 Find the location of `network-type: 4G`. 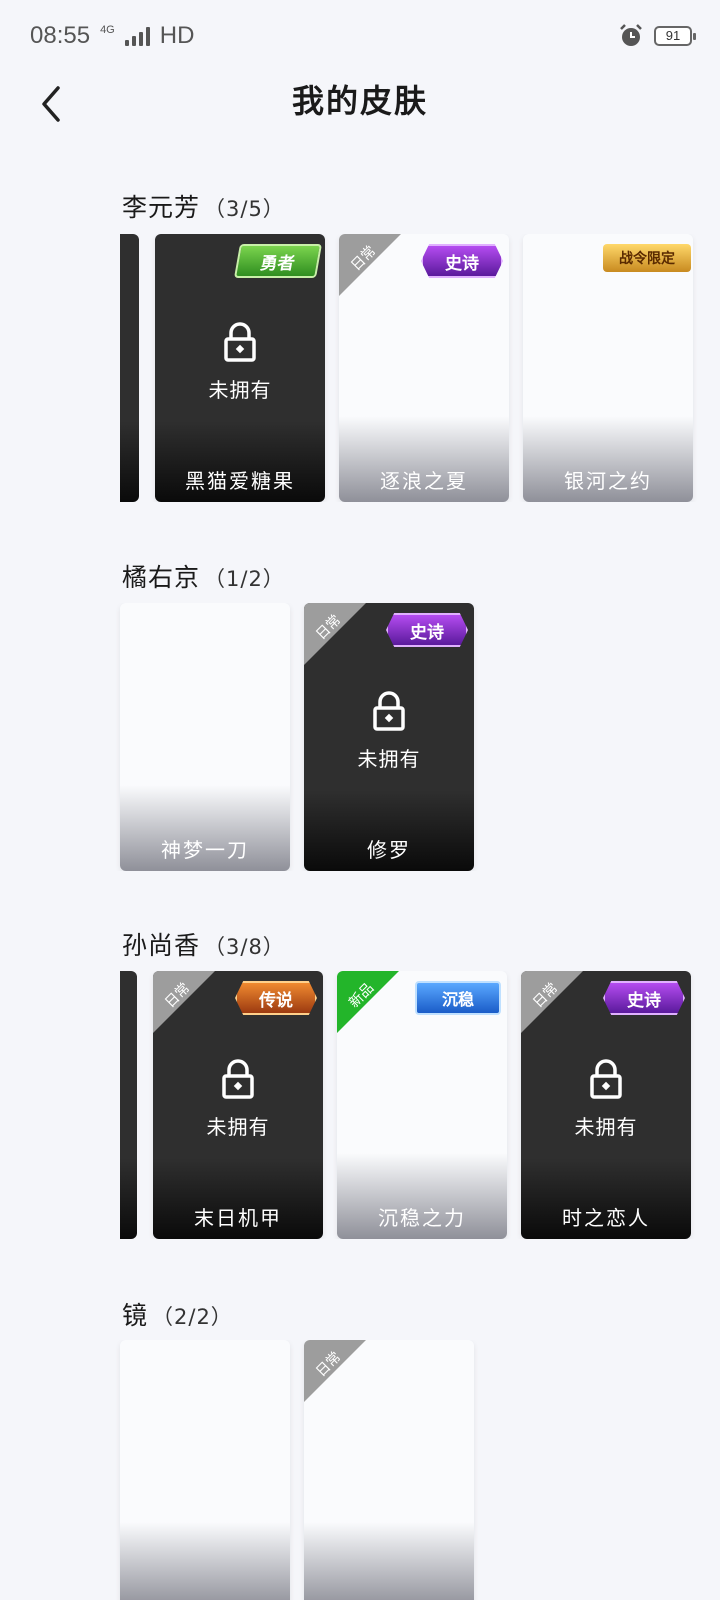

network-type: 4G is located at coordinates (107, 29).